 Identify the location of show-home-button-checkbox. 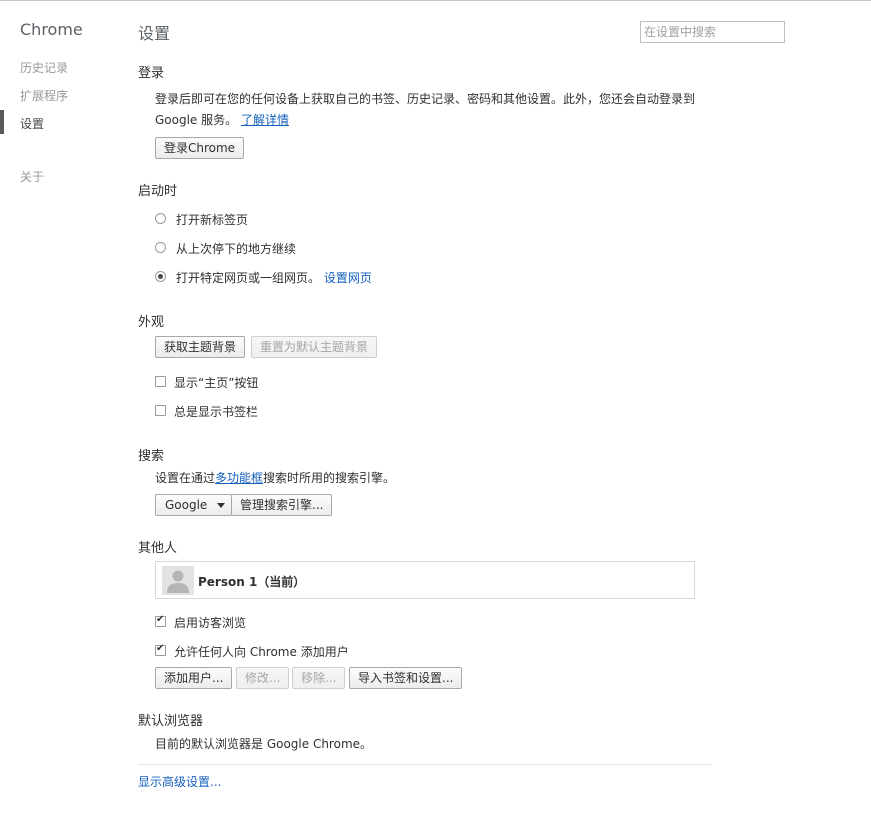
(160, 381).